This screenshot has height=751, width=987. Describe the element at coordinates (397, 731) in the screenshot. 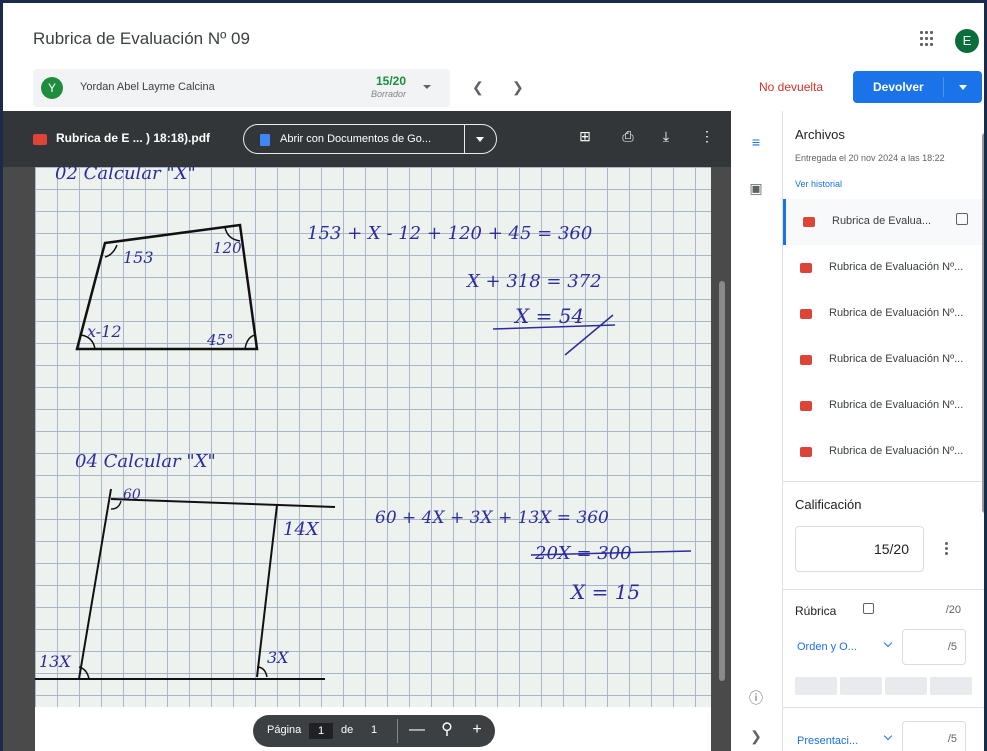

I see `pager-divider` at that location.